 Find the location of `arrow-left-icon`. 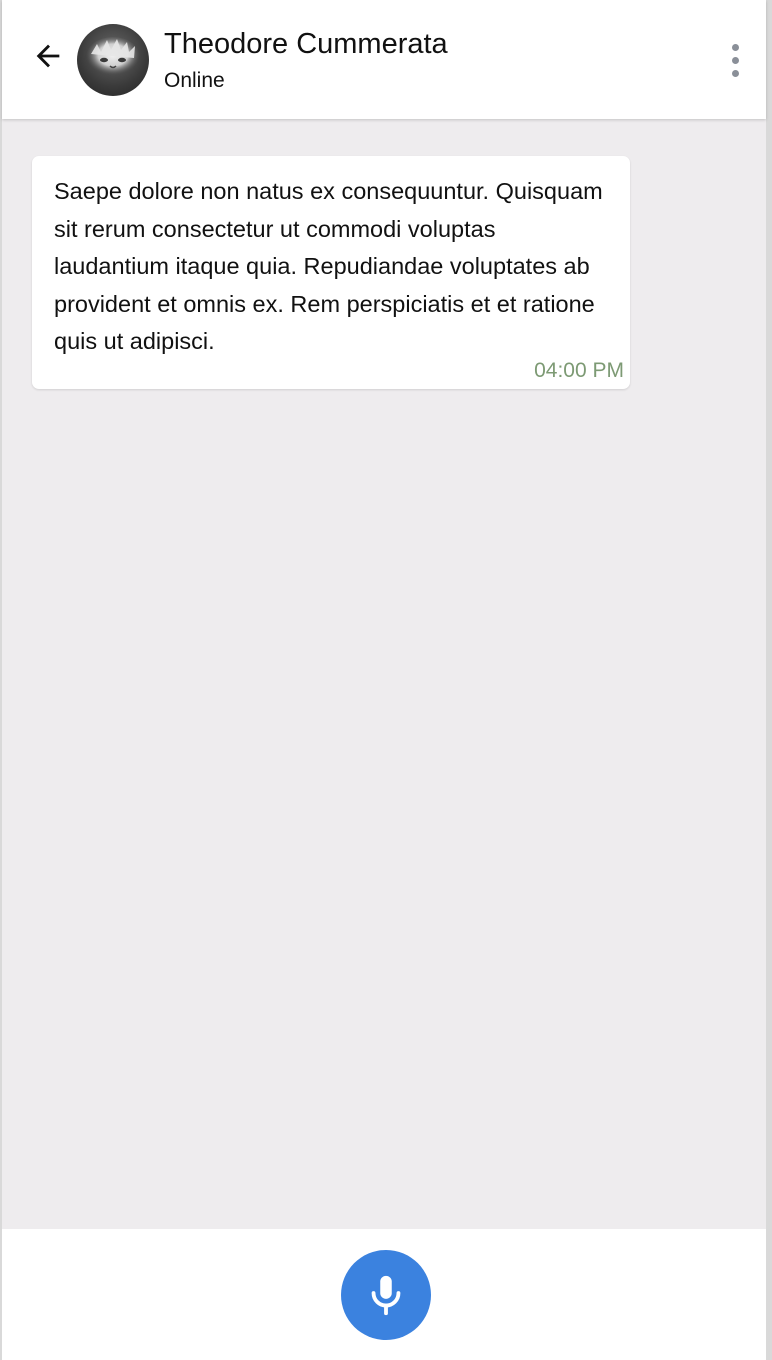

arrow-left-icon is located at coordinates (48, 56).